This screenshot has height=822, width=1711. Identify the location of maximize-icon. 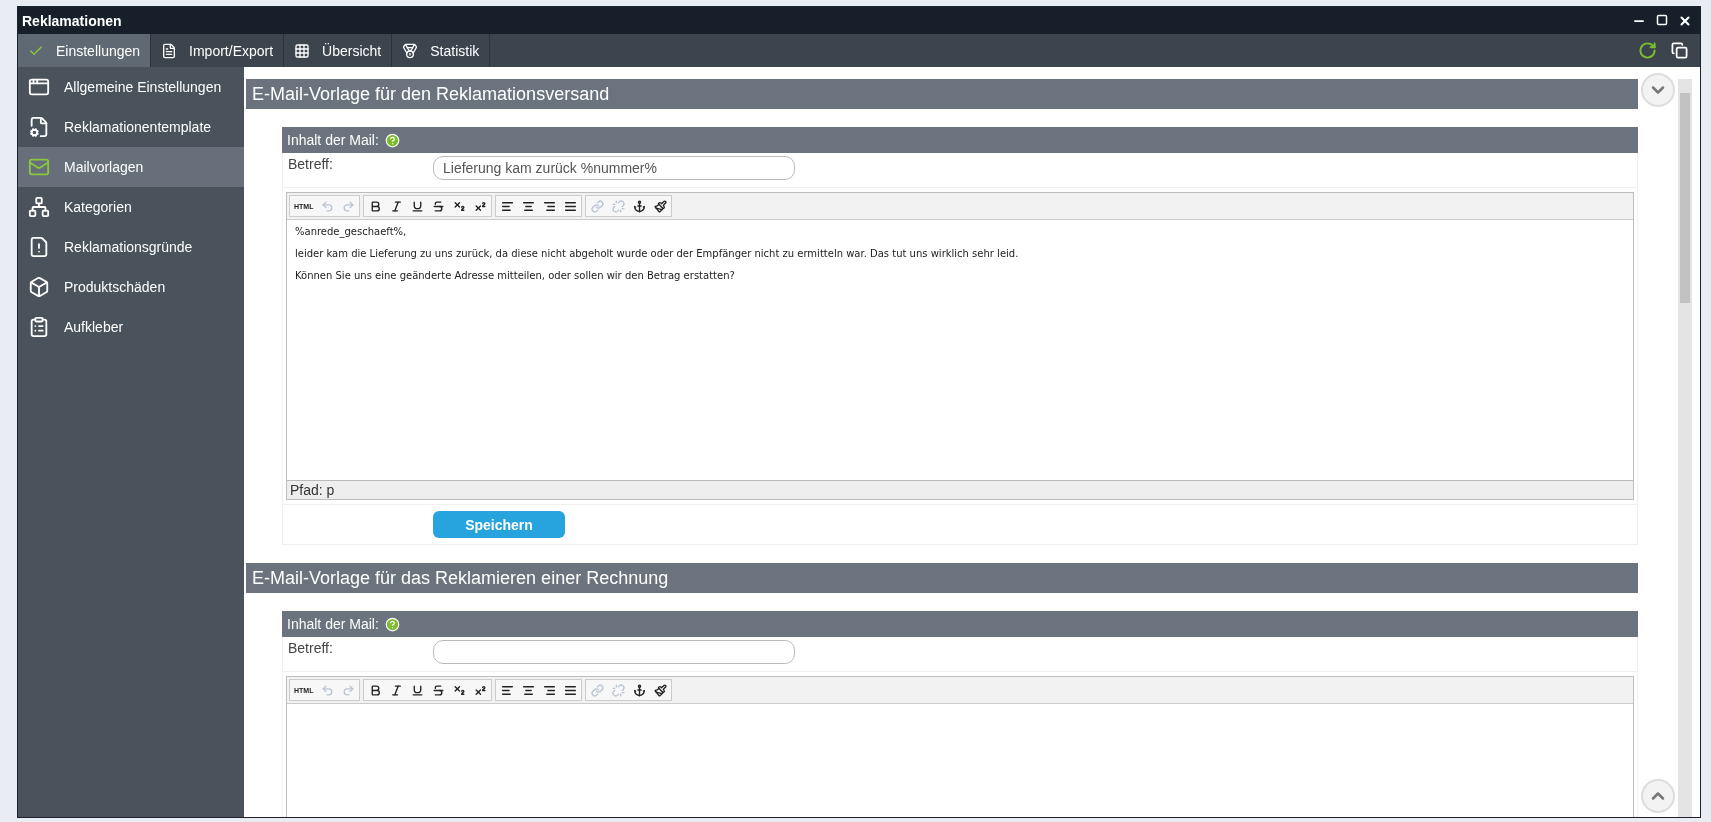
(1662, 19).